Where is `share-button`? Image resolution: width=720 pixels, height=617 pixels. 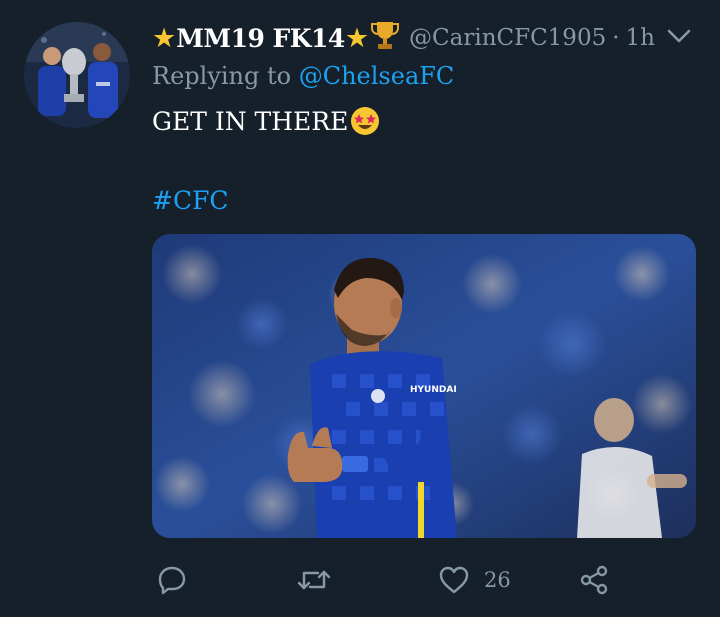 share-button is located at coordinates (594, 580).